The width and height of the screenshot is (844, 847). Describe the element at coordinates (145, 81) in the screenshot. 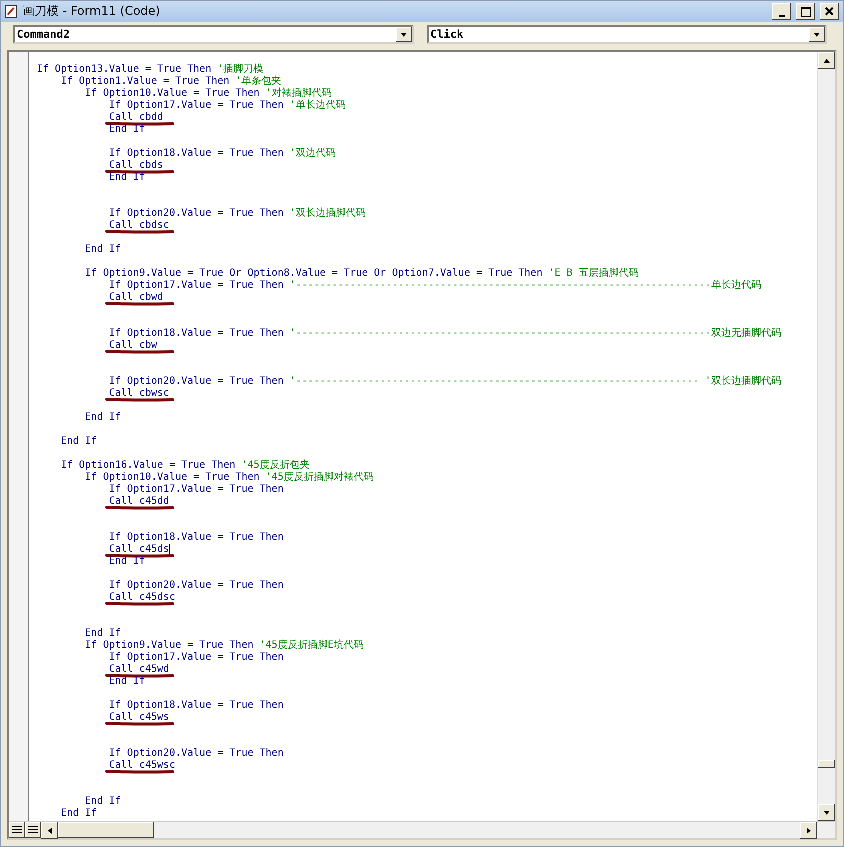

I see `code-line: If Option1.Value = True Then` at that location.